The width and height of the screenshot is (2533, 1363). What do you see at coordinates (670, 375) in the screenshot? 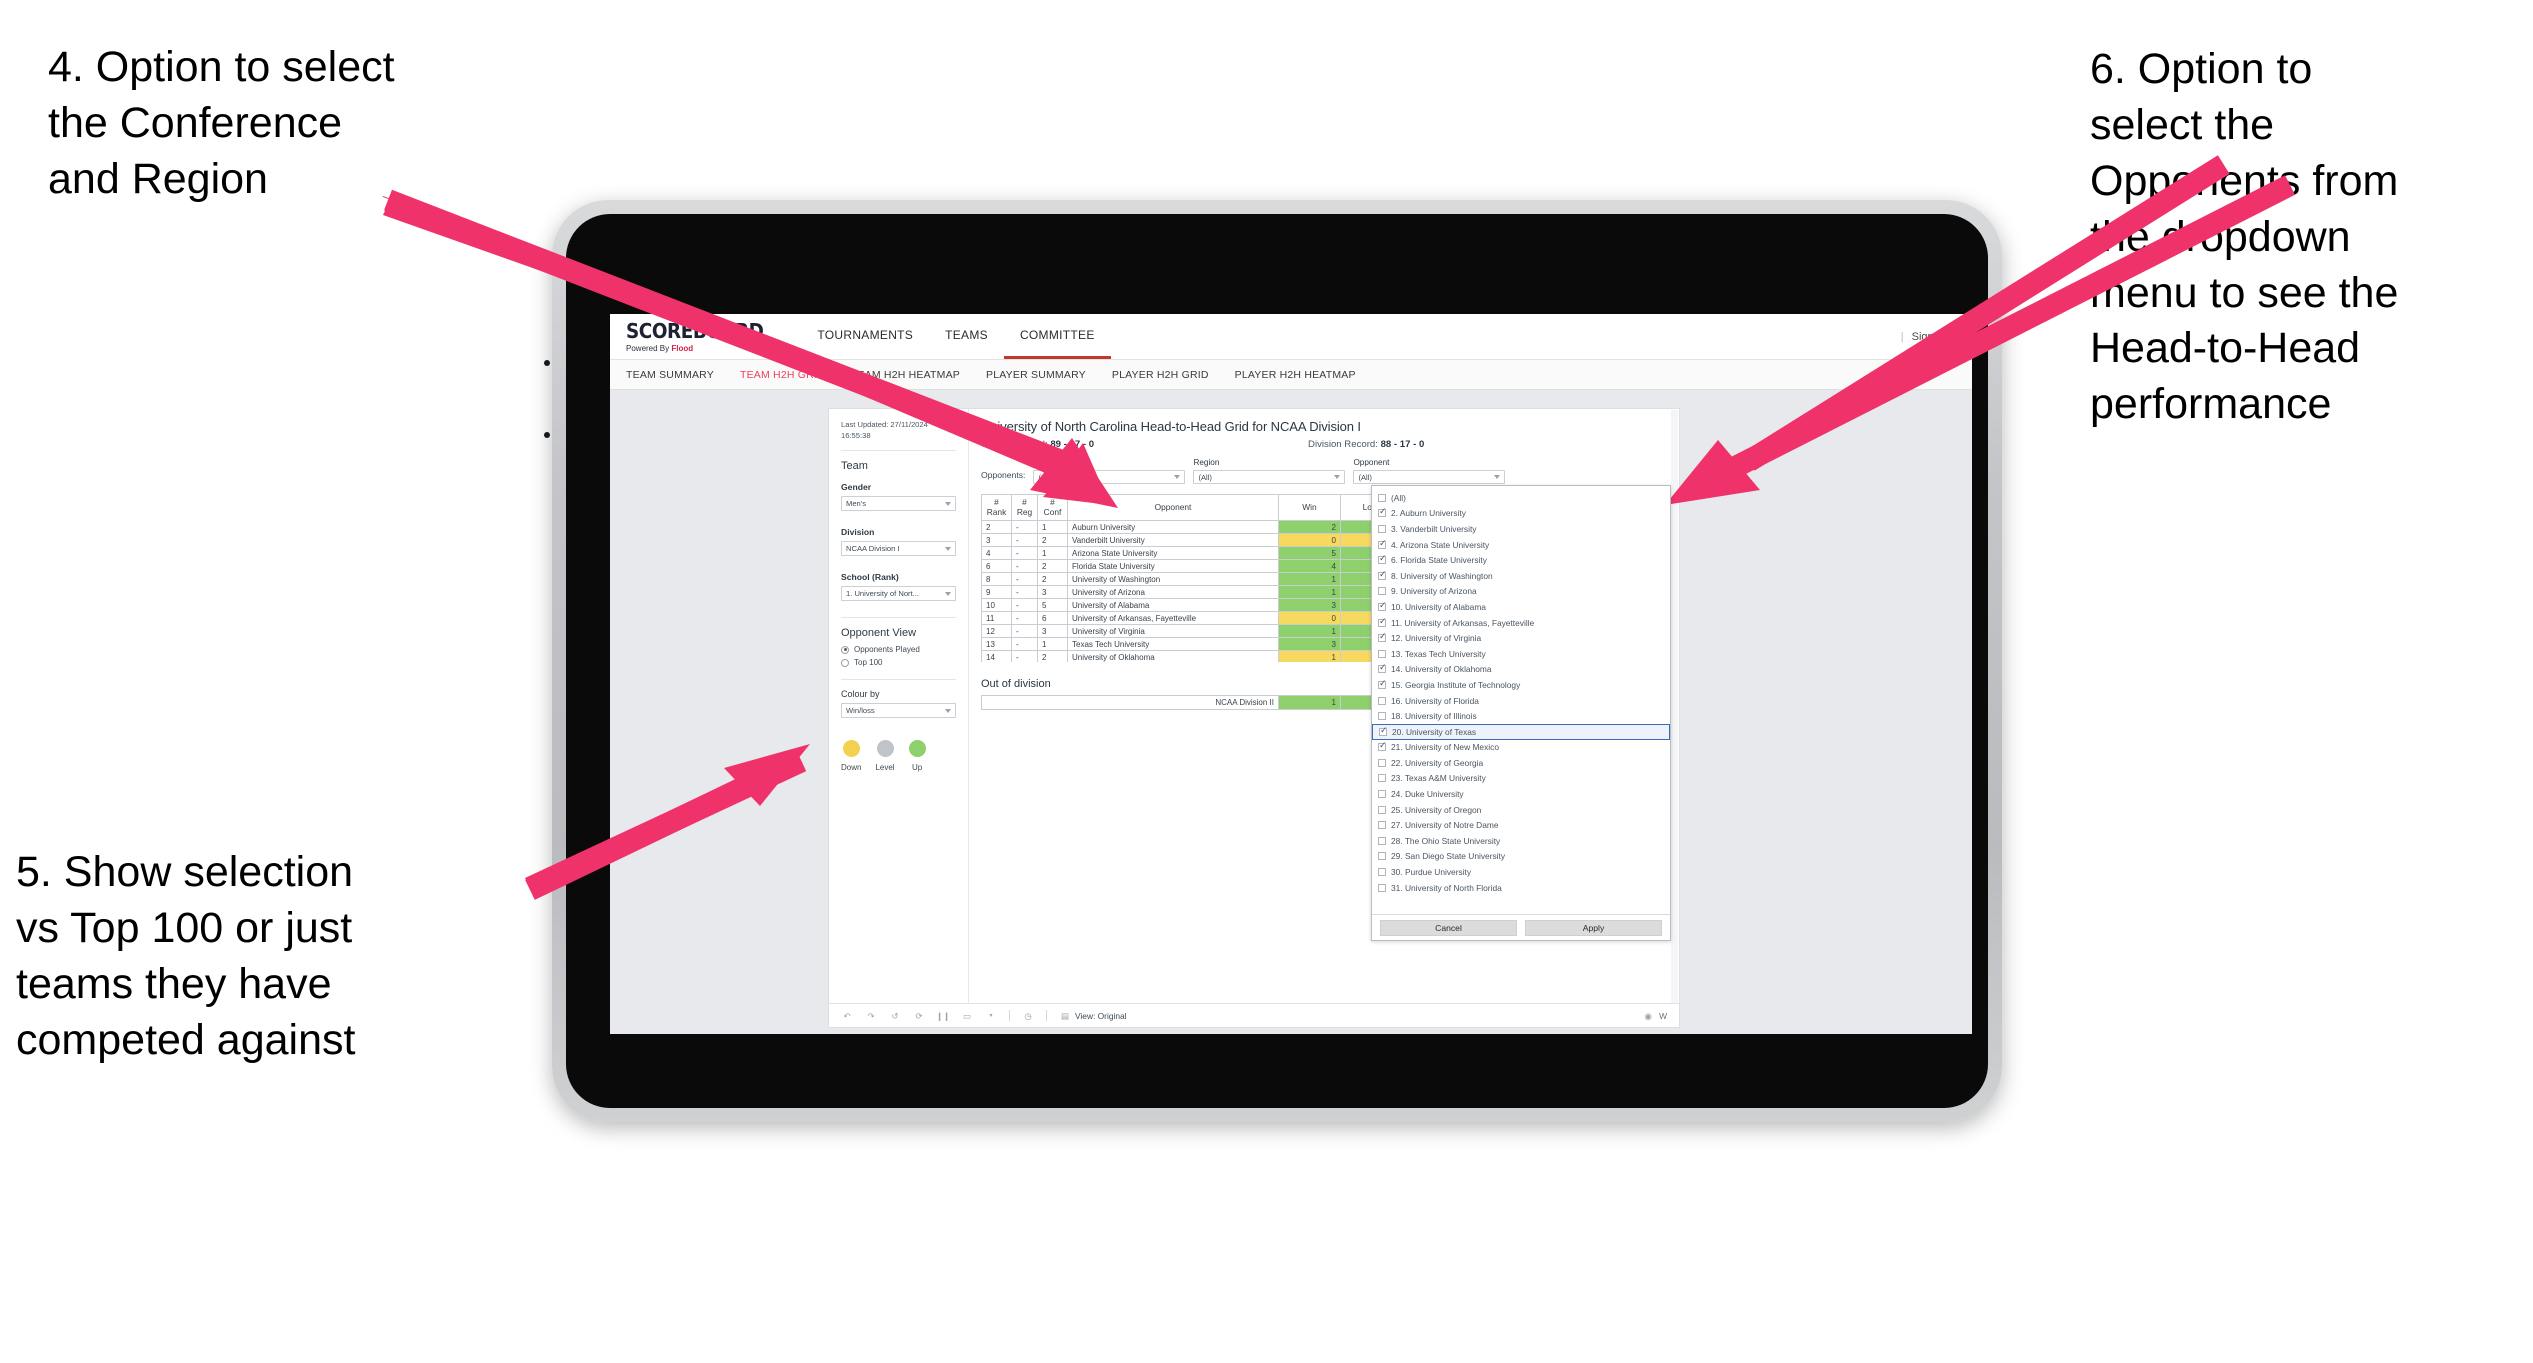
I see `subnav-item-team-summary: TEAM SUMMARY` at bounding box center [670, 375].